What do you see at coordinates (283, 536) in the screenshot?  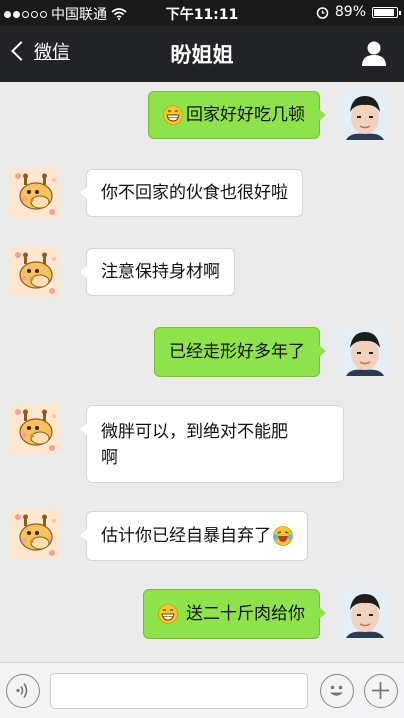 I see `laugh-tears-emoji-icon` at bounding box center [283, 536].